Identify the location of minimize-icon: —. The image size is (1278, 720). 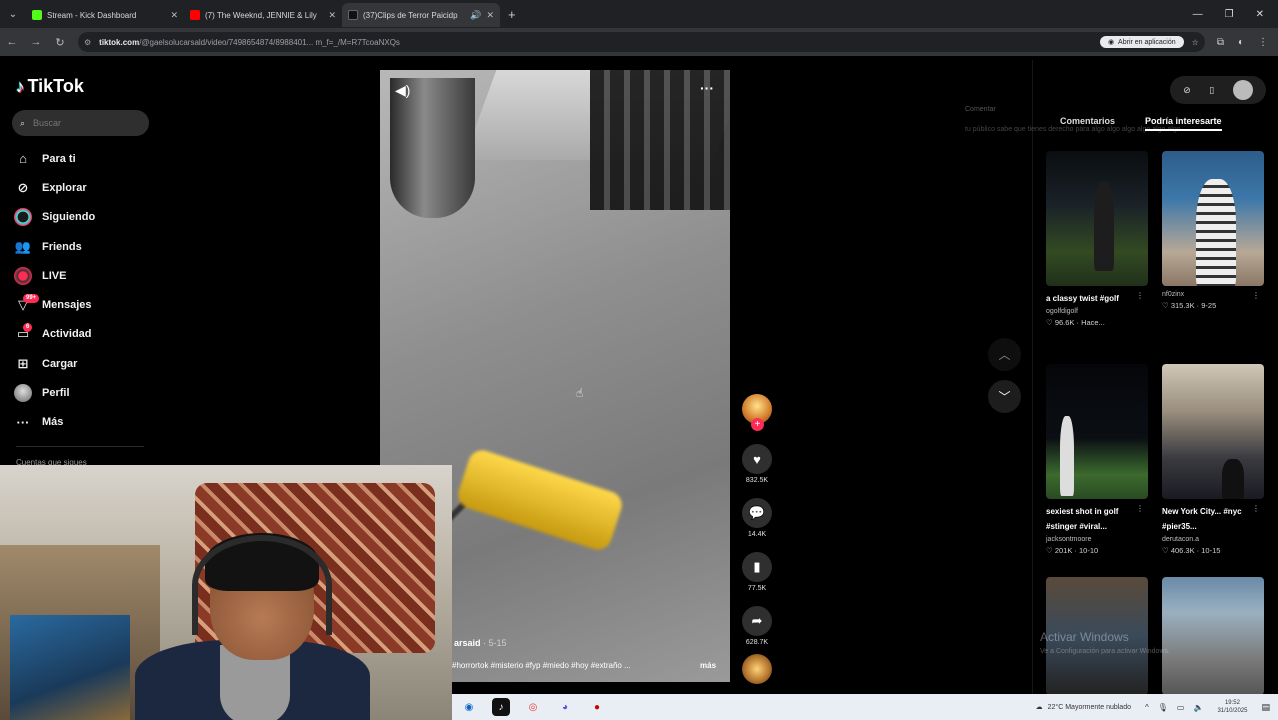
(1198, 14).